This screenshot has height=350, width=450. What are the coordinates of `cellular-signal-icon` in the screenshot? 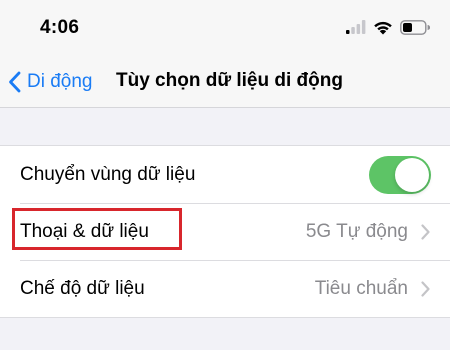 It's located at (356, 27).